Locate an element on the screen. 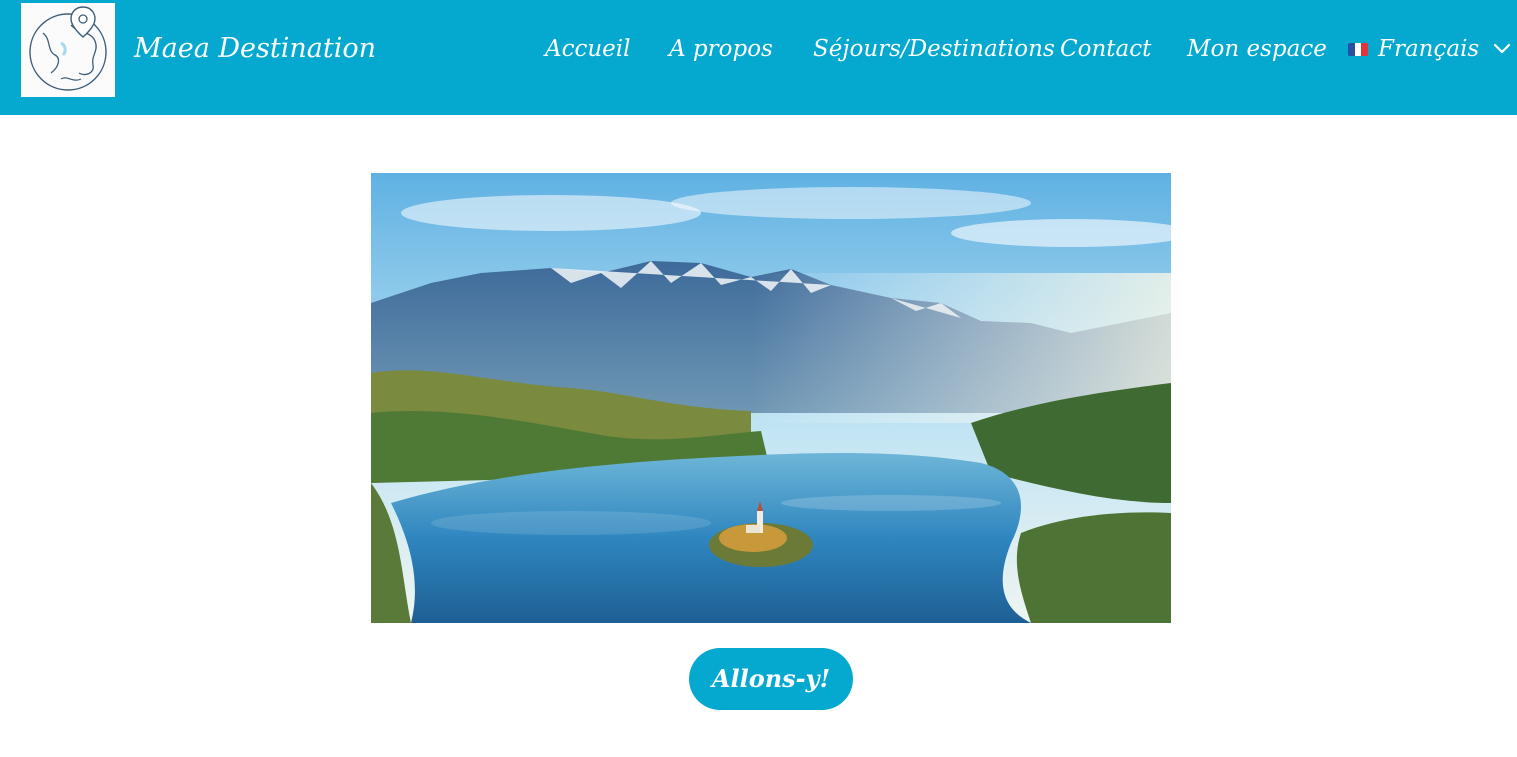 The width and height of the screenshot is (1517, 757). nav-item-accueil: Accueil is located at coordinates (588, 49).